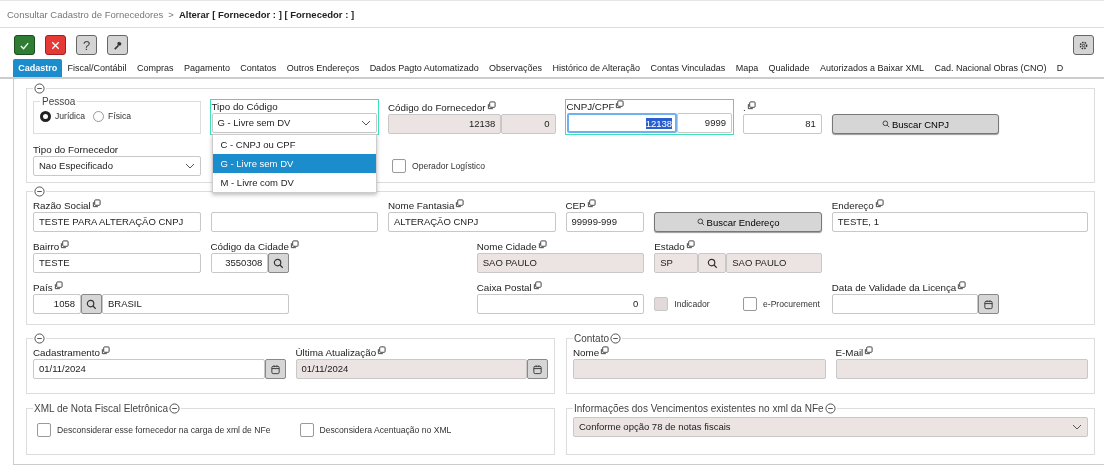 This screenshot has height=468, width=1104. Describe the element at coordinates (294, 144) in the screenshot. I see `dropdown-option: C - CNPJ ou CPF` at that location.